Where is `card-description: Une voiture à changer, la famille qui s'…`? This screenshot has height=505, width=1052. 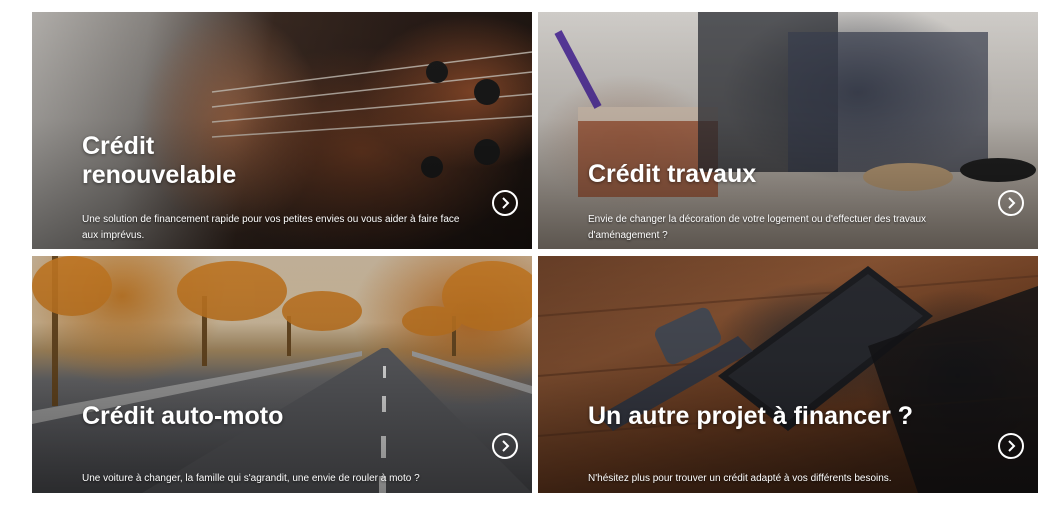 card-description: Une voiture à changer, la famille qui s'… is located at coordinates (251, 478).